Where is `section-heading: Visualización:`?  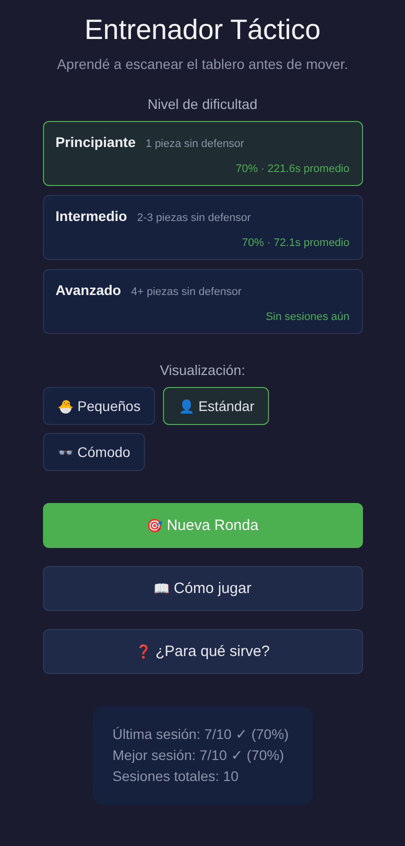
section-heading: Visualización: is located at coordinates (203, 370).